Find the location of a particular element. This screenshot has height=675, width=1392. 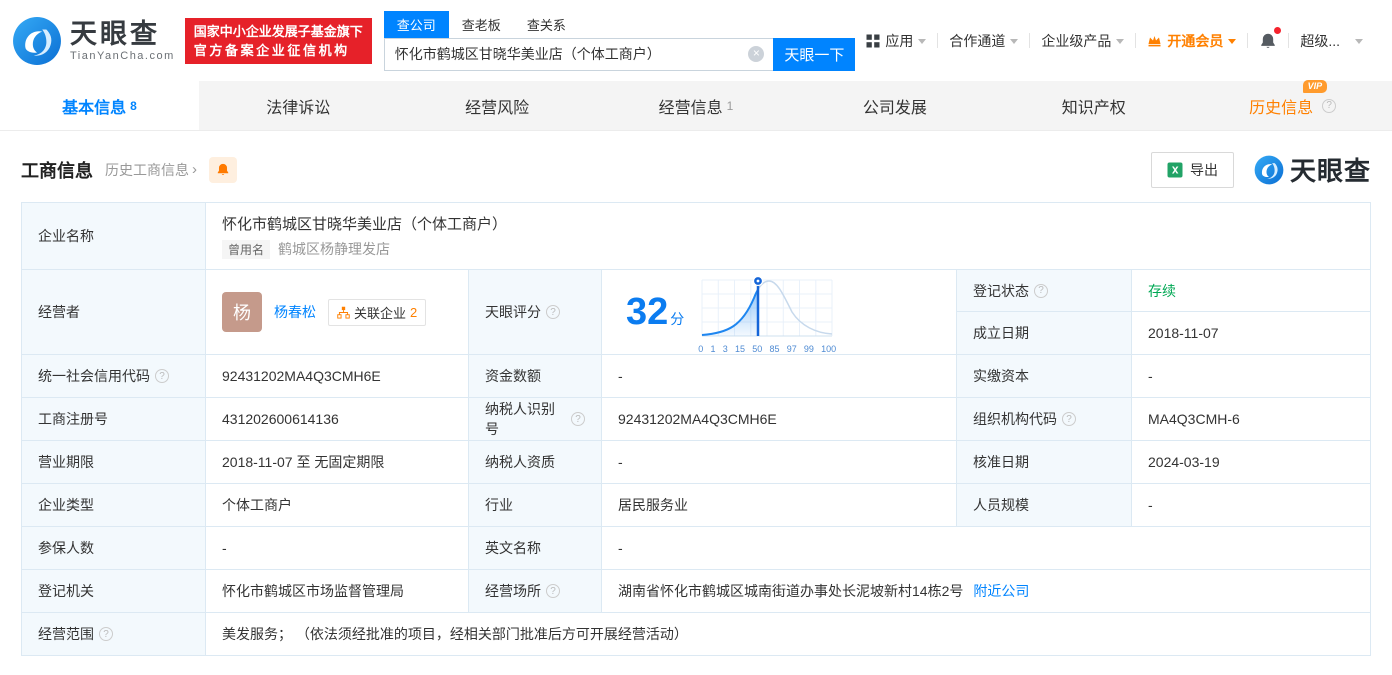

bell-icon is located at coordinates (1268, 40).